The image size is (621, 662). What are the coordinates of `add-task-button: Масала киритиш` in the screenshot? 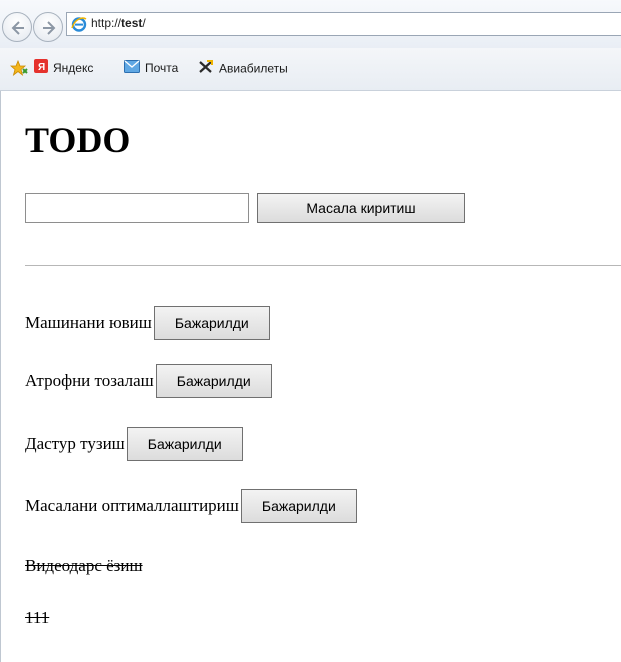 It's located at (361, 208).